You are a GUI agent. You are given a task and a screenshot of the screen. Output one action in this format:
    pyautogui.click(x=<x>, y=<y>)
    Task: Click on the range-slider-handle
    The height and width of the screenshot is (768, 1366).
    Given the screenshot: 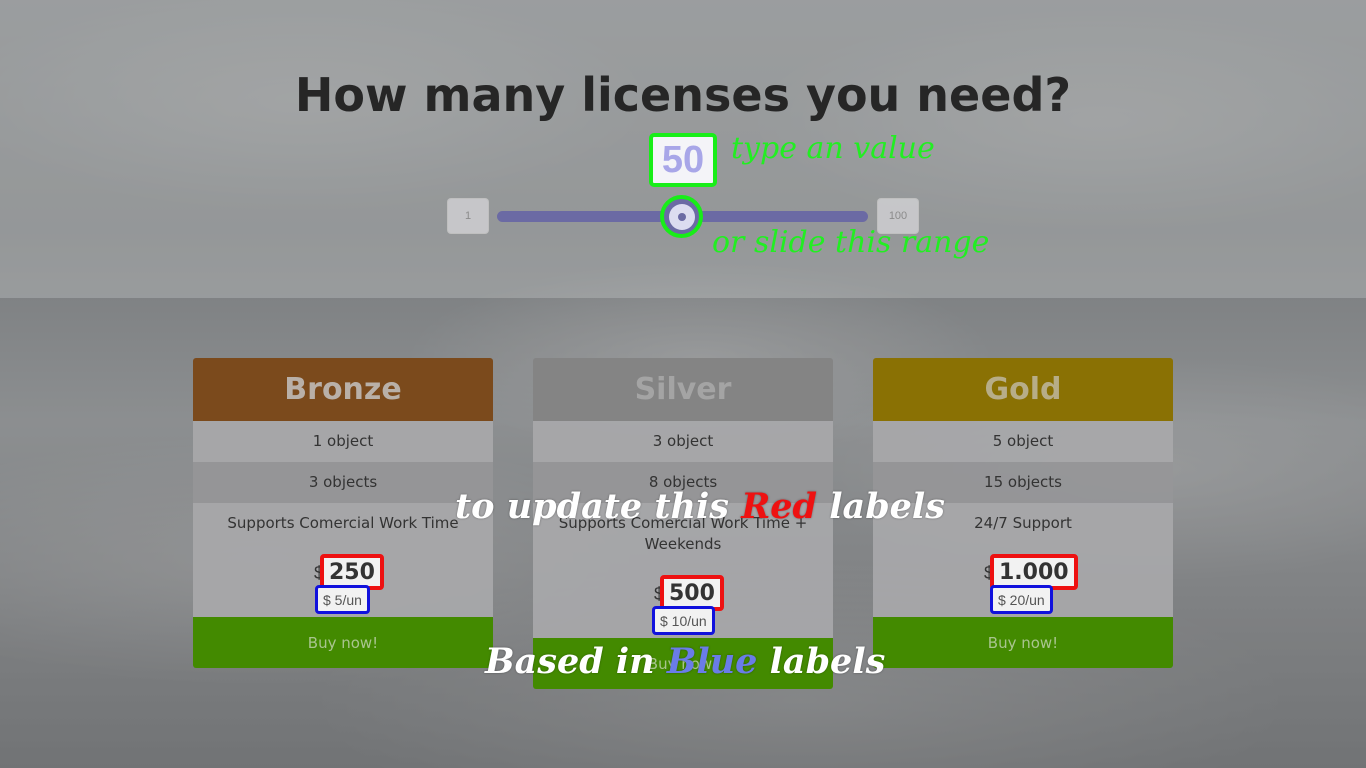 What is the action you would take?
    pyautogui.click(x=681, y=216)
    